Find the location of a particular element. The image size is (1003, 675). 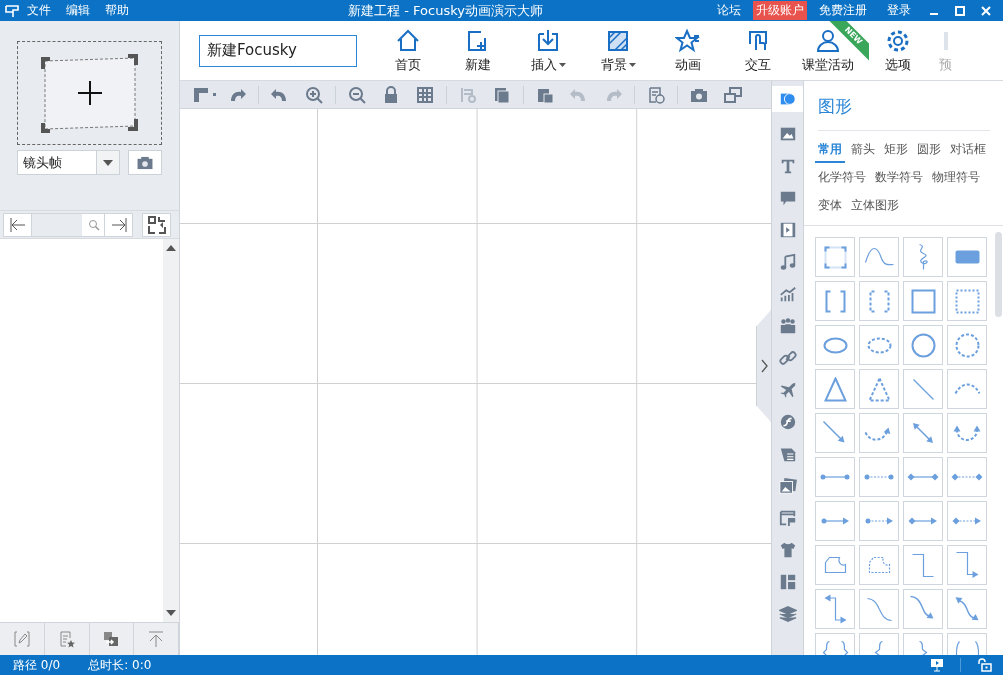

ribbon-button: 交互 is located at coordinates (758, 50).